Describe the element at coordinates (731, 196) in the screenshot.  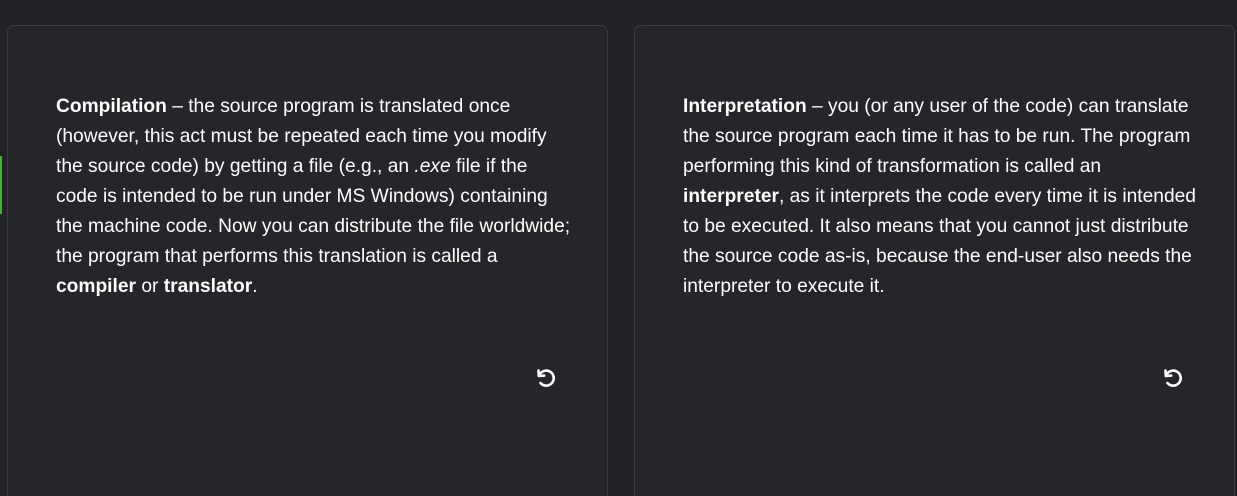
I see `keyword-interpreter: interpreter` at that location.